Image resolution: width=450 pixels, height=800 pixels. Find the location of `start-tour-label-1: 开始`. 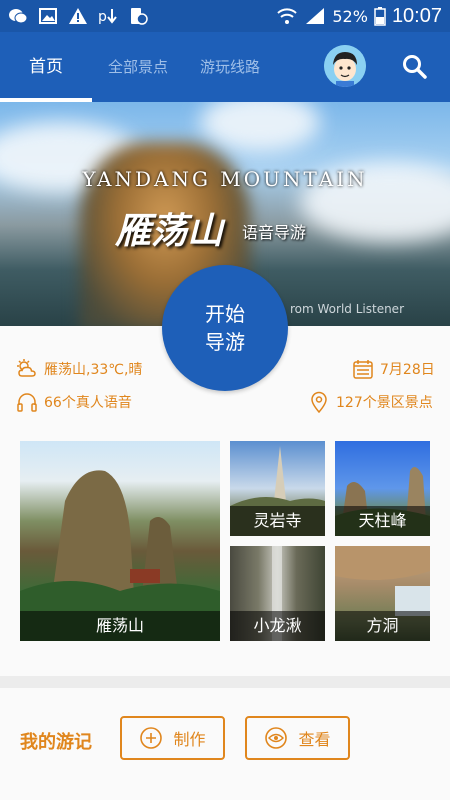

start-tour-label-1: 开始 is located at coordinates (225, 314).